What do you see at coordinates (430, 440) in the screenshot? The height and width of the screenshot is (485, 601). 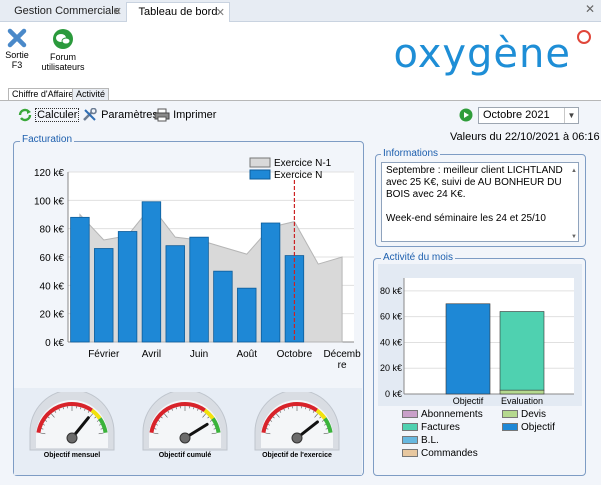 I see `legend-label: B.L.` at bounding box center [430, 440].